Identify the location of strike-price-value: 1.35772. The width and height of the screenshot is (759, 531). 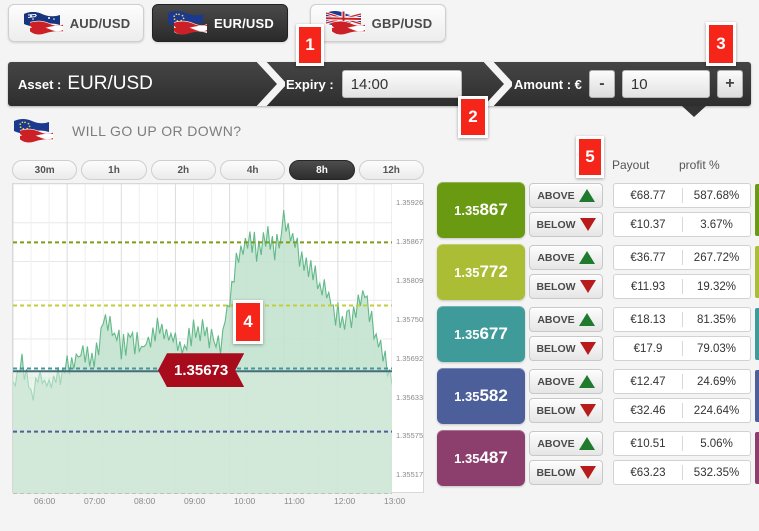
(481, 271).